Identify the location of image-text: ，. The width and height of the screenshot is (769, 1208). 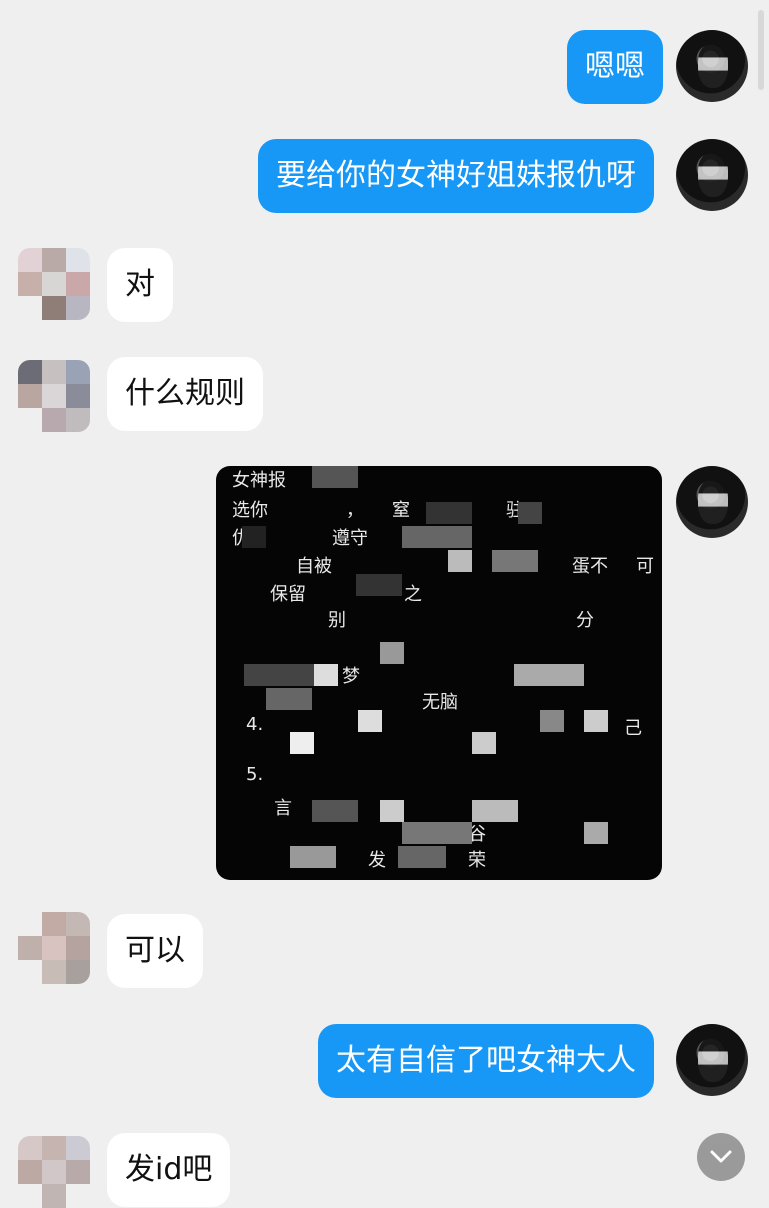
(355, 510).